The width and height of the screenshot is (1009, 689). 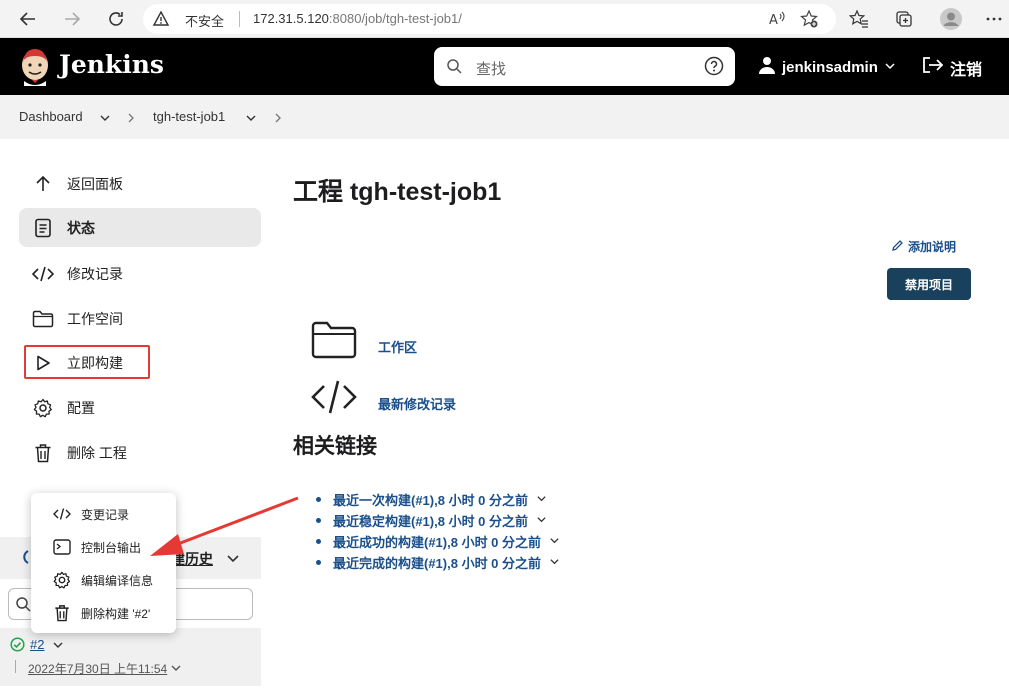 What do you see at coordinates (97, 668) in the screenshot?
I see `build-date-link: 2022年7月30日 上午11:54` at bounding box center [97, 668].